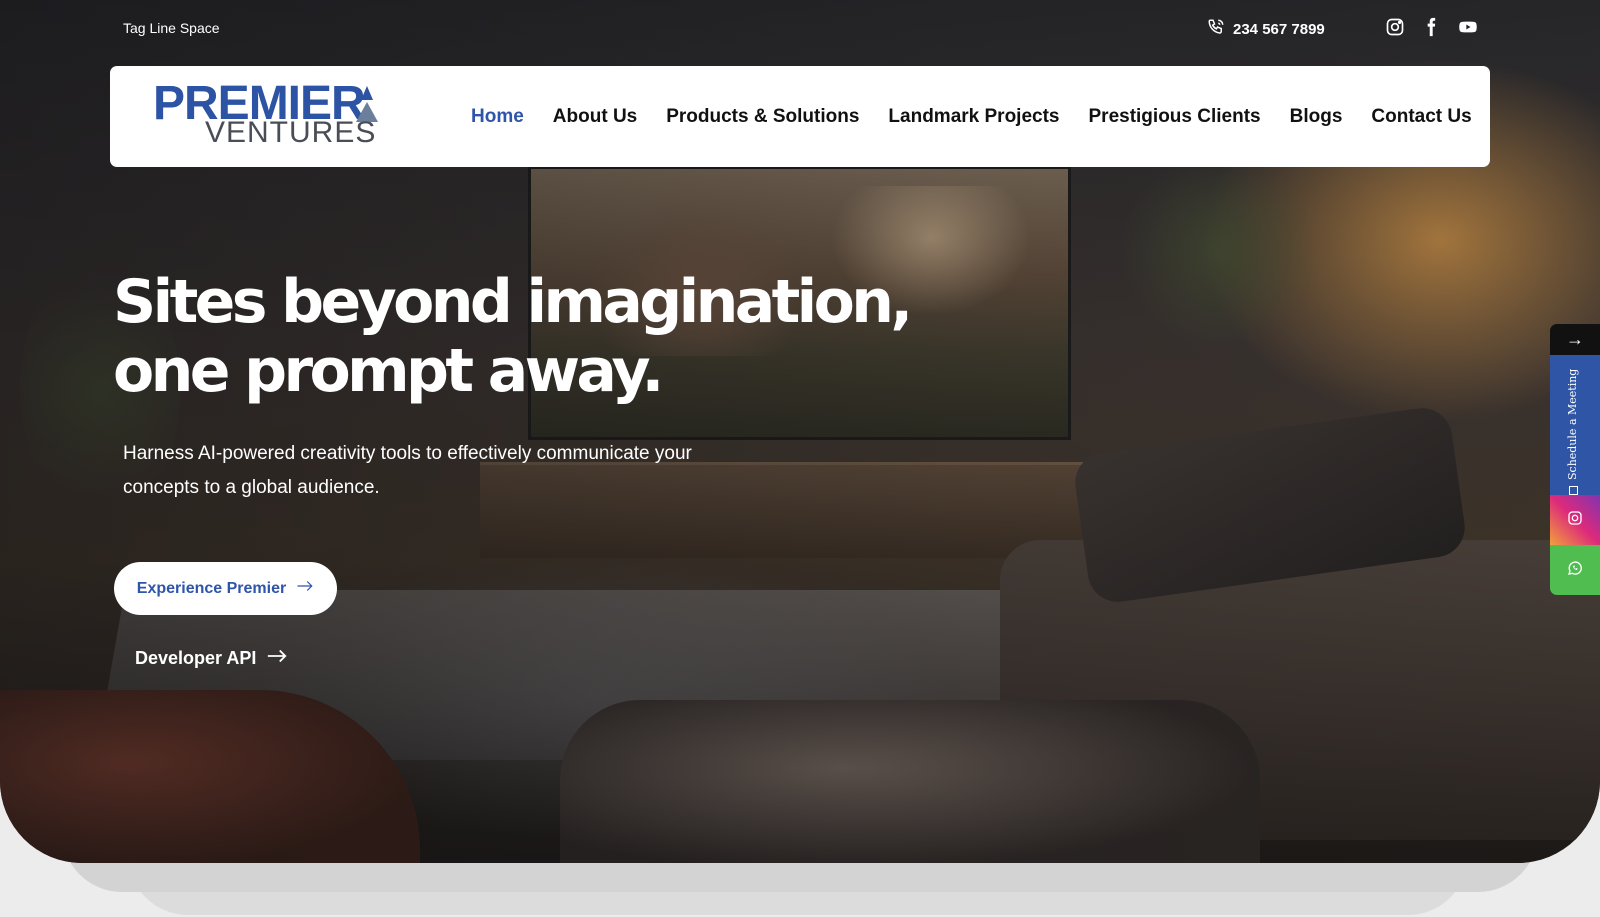  What do you see at coordinates (1175, 117) in the screenshot?
I see `nav-prestigious-clients: Prestigious Clients` at bounding box center [1175, 117].